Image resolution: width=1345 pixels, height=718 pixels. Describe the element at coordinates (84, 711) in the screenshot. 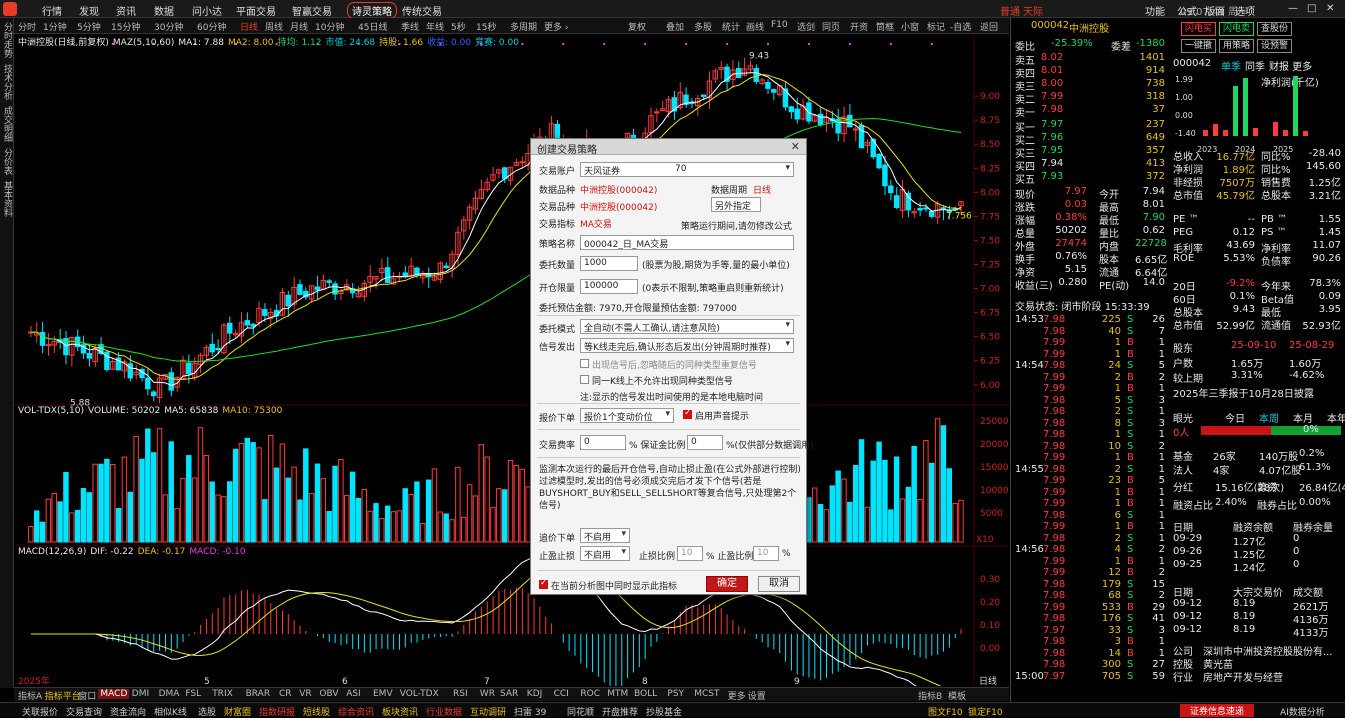

I see `footer-item: 交易查询` at that location.